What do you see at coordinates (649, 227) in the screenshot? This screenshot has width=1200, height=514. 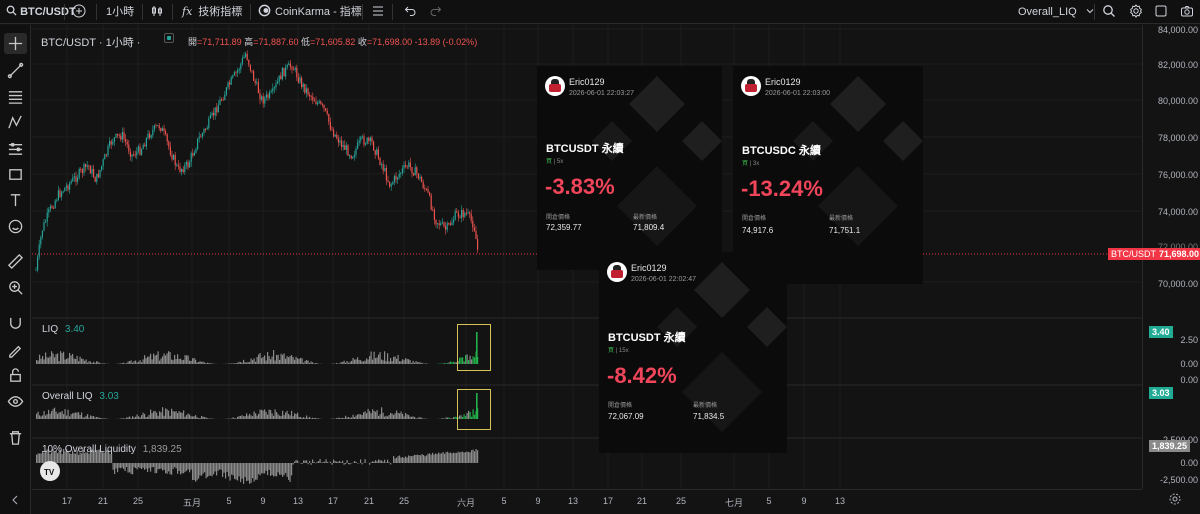 I see `last-price-value: 71,809.4` at bounding box center [649, 227].